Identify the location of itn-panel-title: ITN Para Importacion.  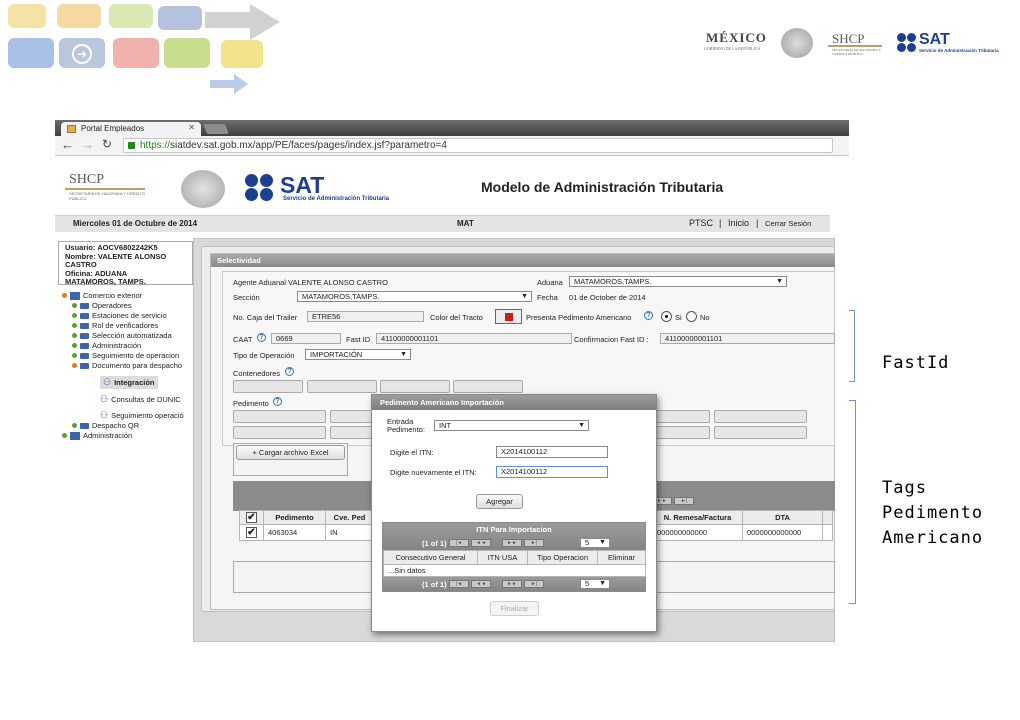
(514, 529).